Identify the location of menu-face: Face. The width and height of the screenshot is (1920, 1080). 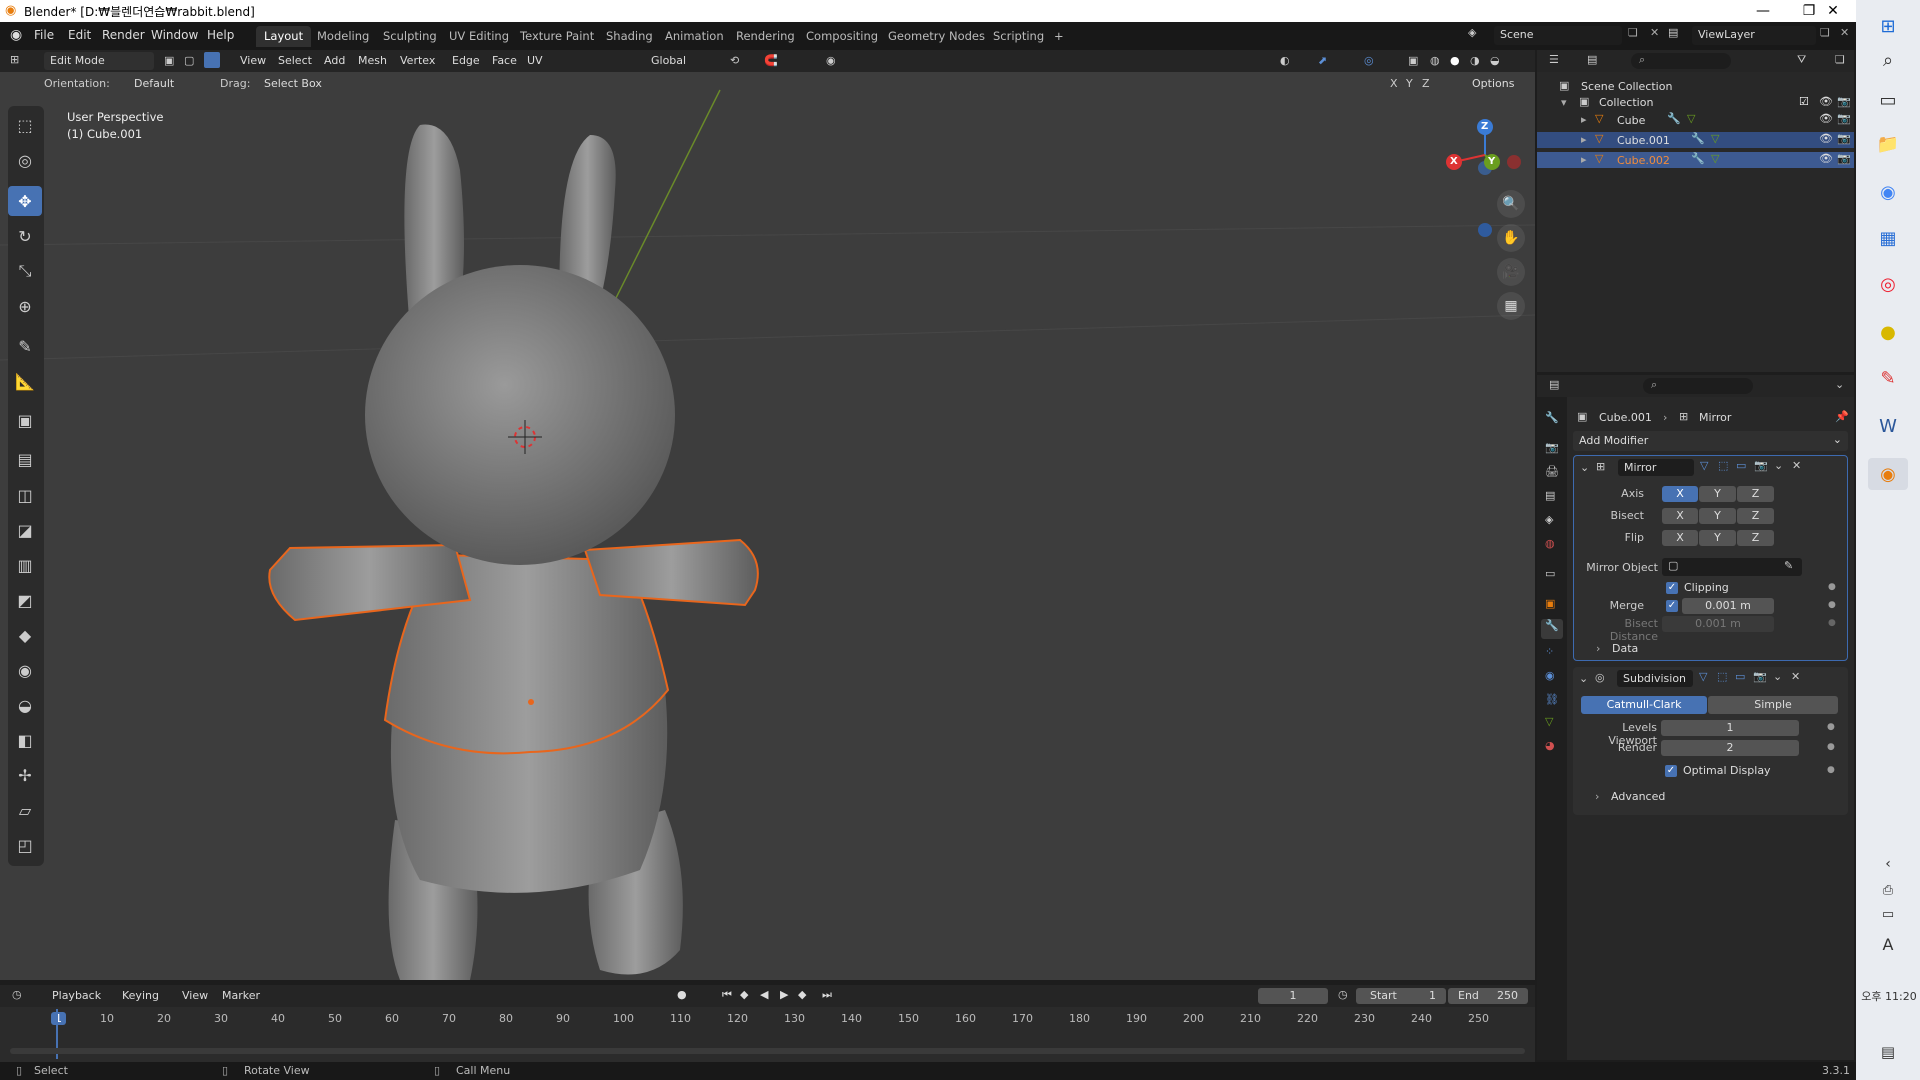
(504, 61).